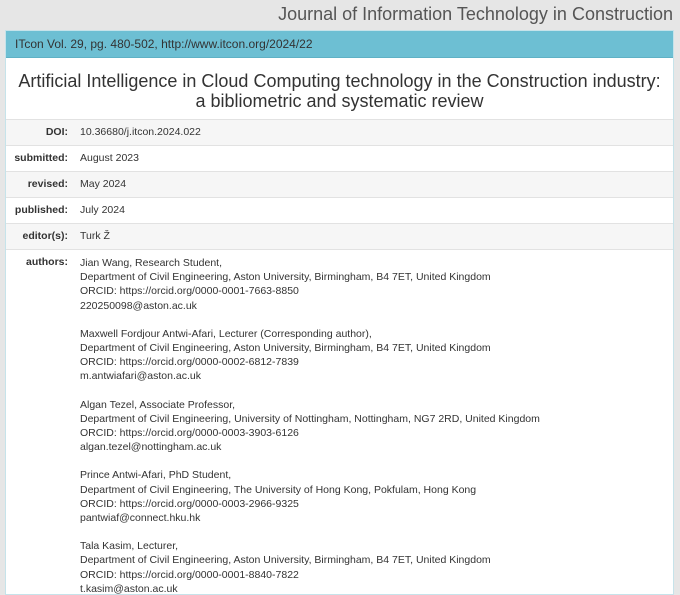  I want to click on meta-row-editors: editor(s): Turk Ž, so click(339, 237).